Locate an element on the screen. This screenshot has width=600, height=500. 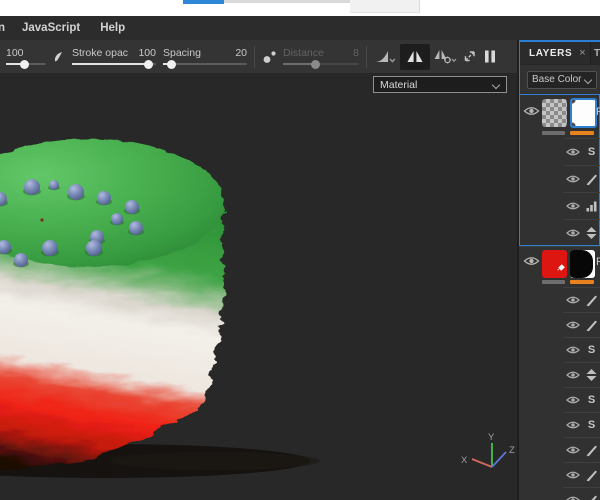
layer-mask-thumbnail-black is located at coordinates (582, 264).